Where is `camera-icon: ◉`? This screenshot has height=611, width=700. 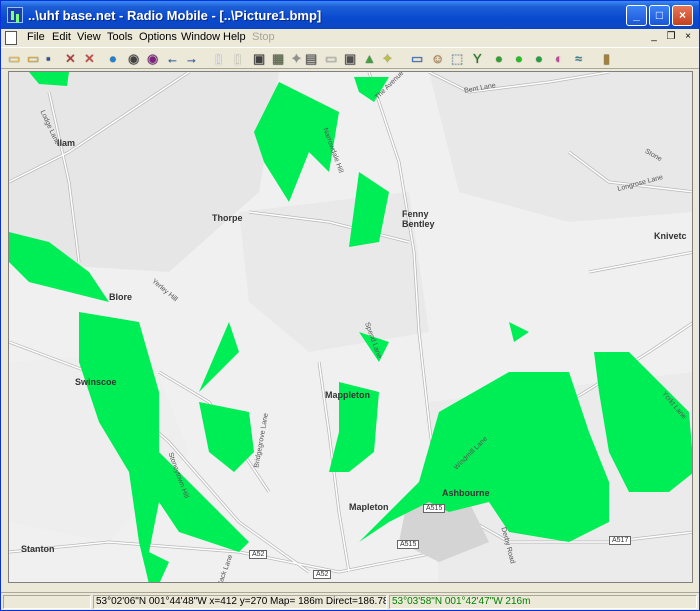
camera-icon: ◉ is located at coordinates (134, 59).